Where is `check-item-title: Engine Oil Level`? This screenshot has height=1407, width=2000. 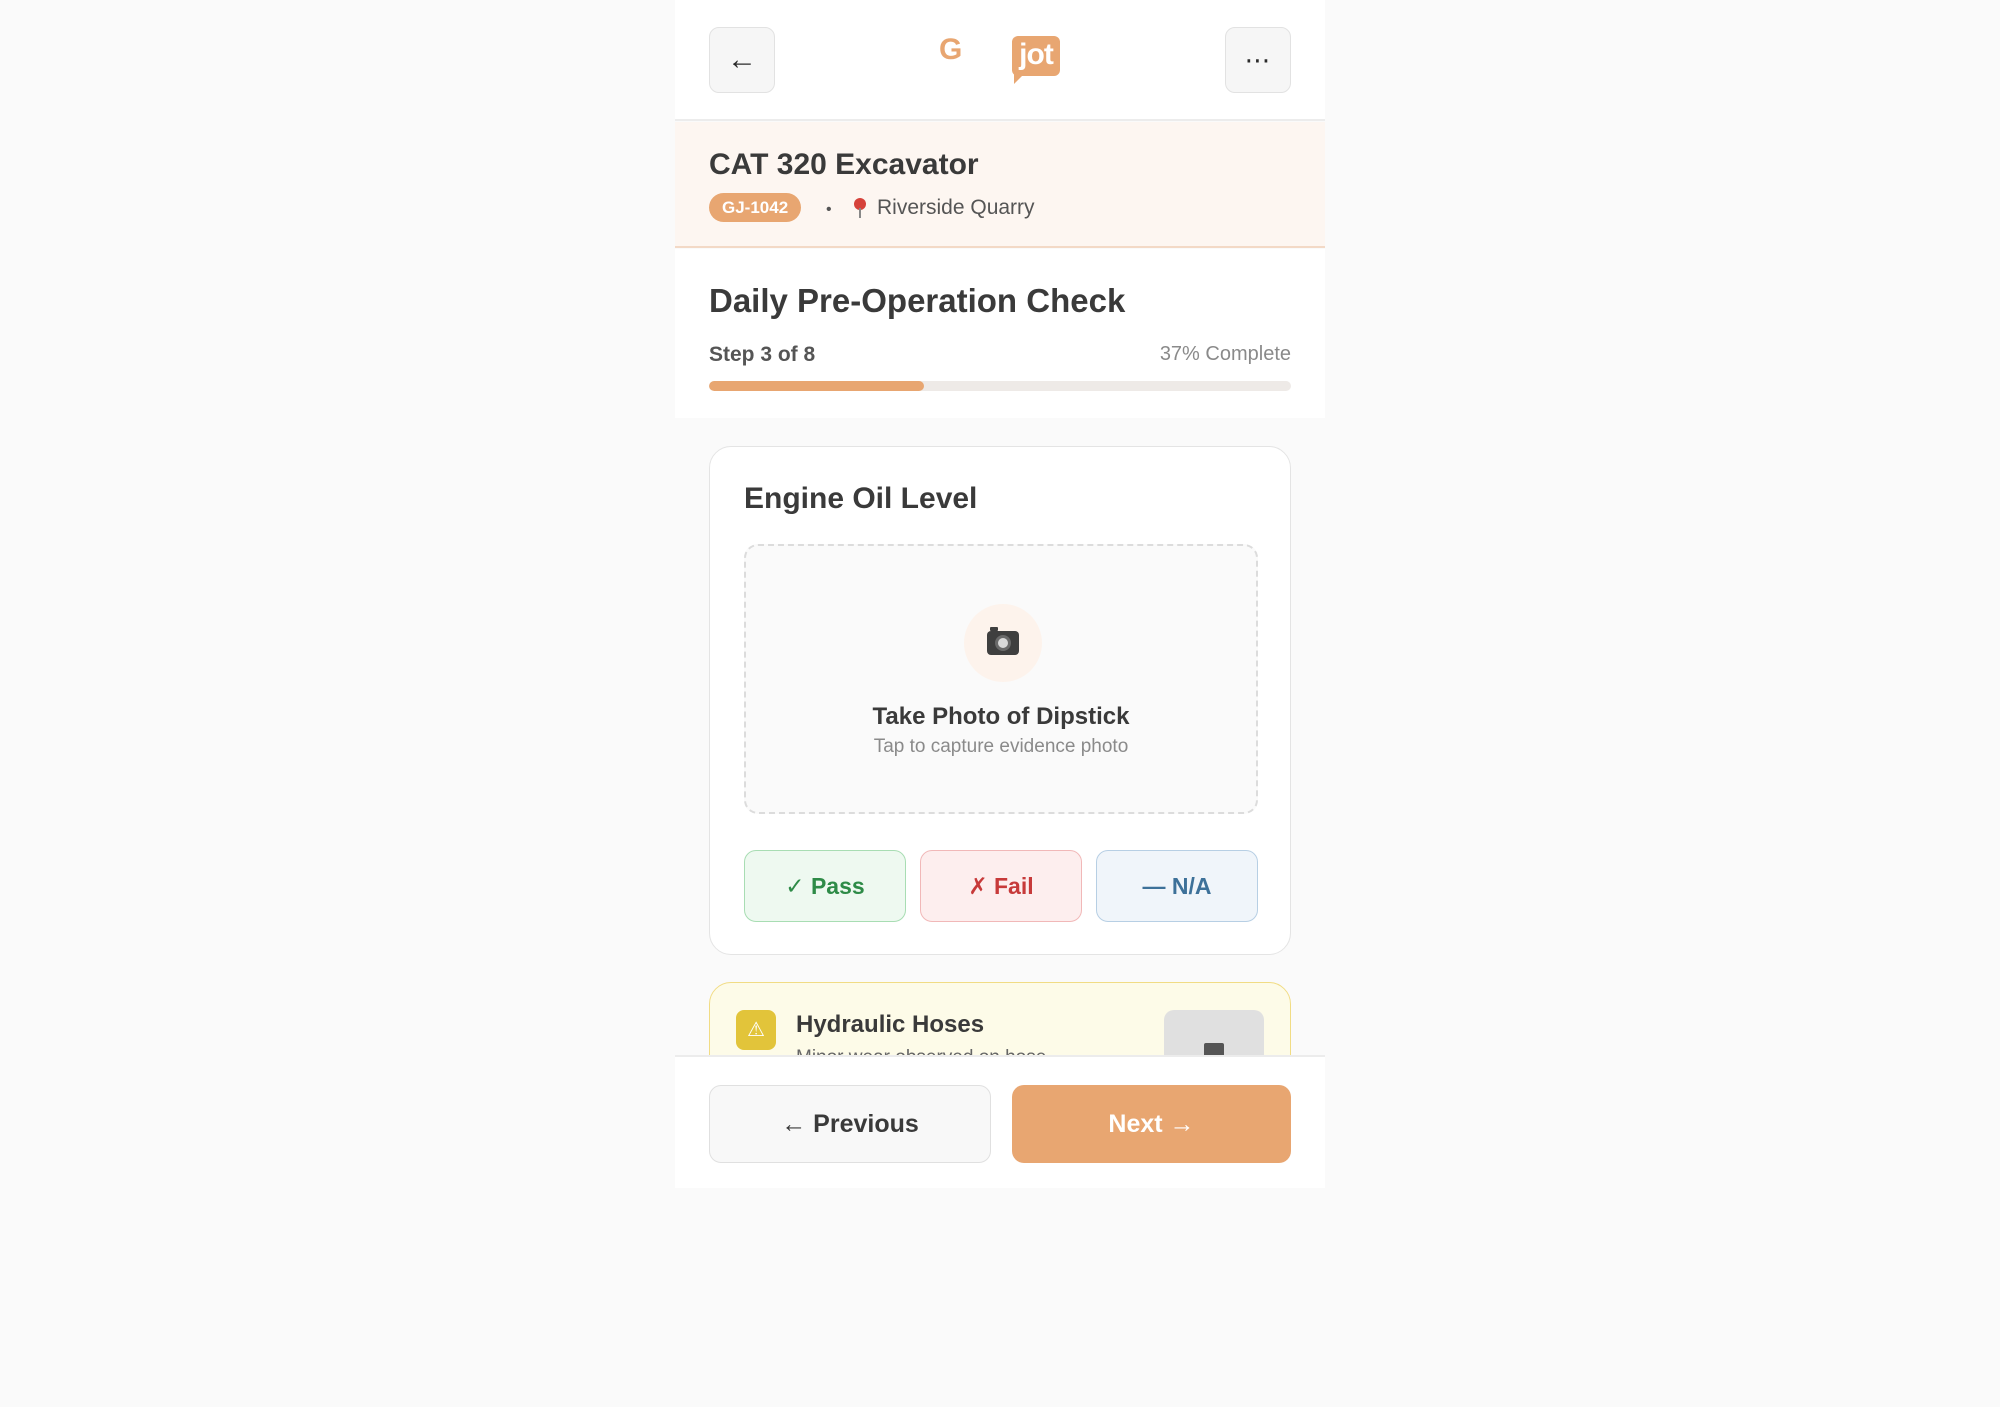
check-item-title: Engine Oil Level is located at coordinates (861, 498).